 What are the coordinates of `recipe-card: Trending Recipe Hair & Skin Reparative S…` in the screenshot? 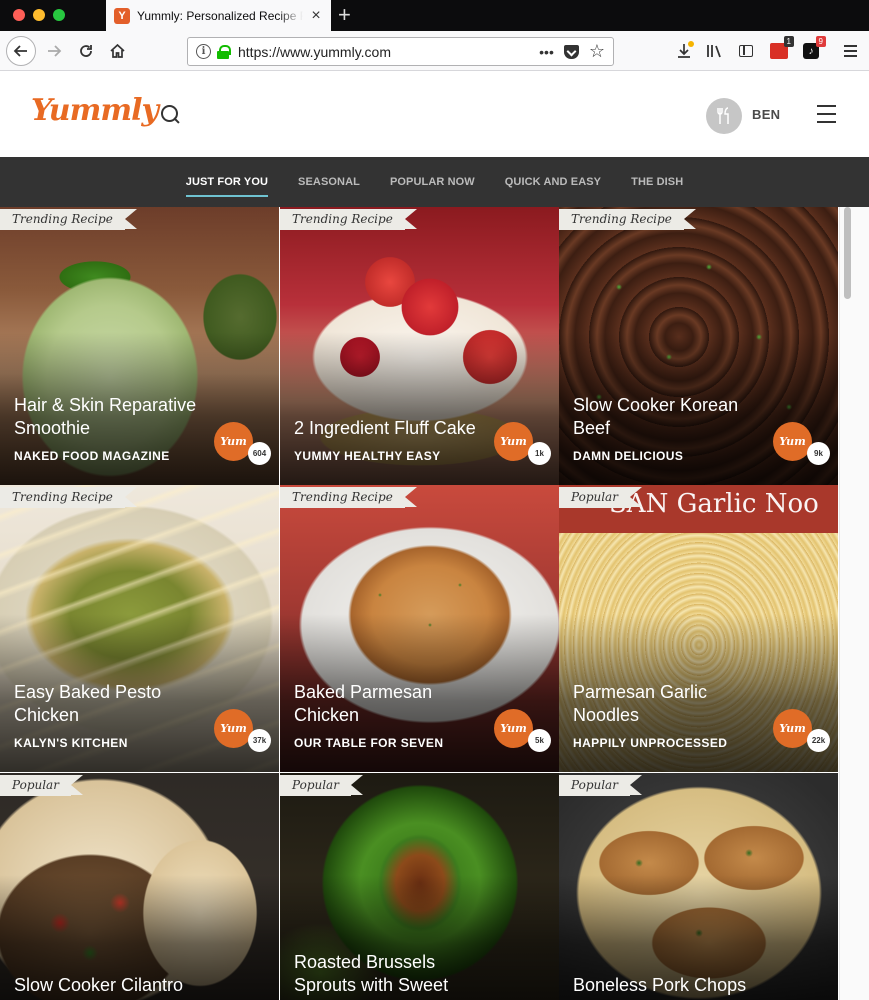 It's located at (139, 346).